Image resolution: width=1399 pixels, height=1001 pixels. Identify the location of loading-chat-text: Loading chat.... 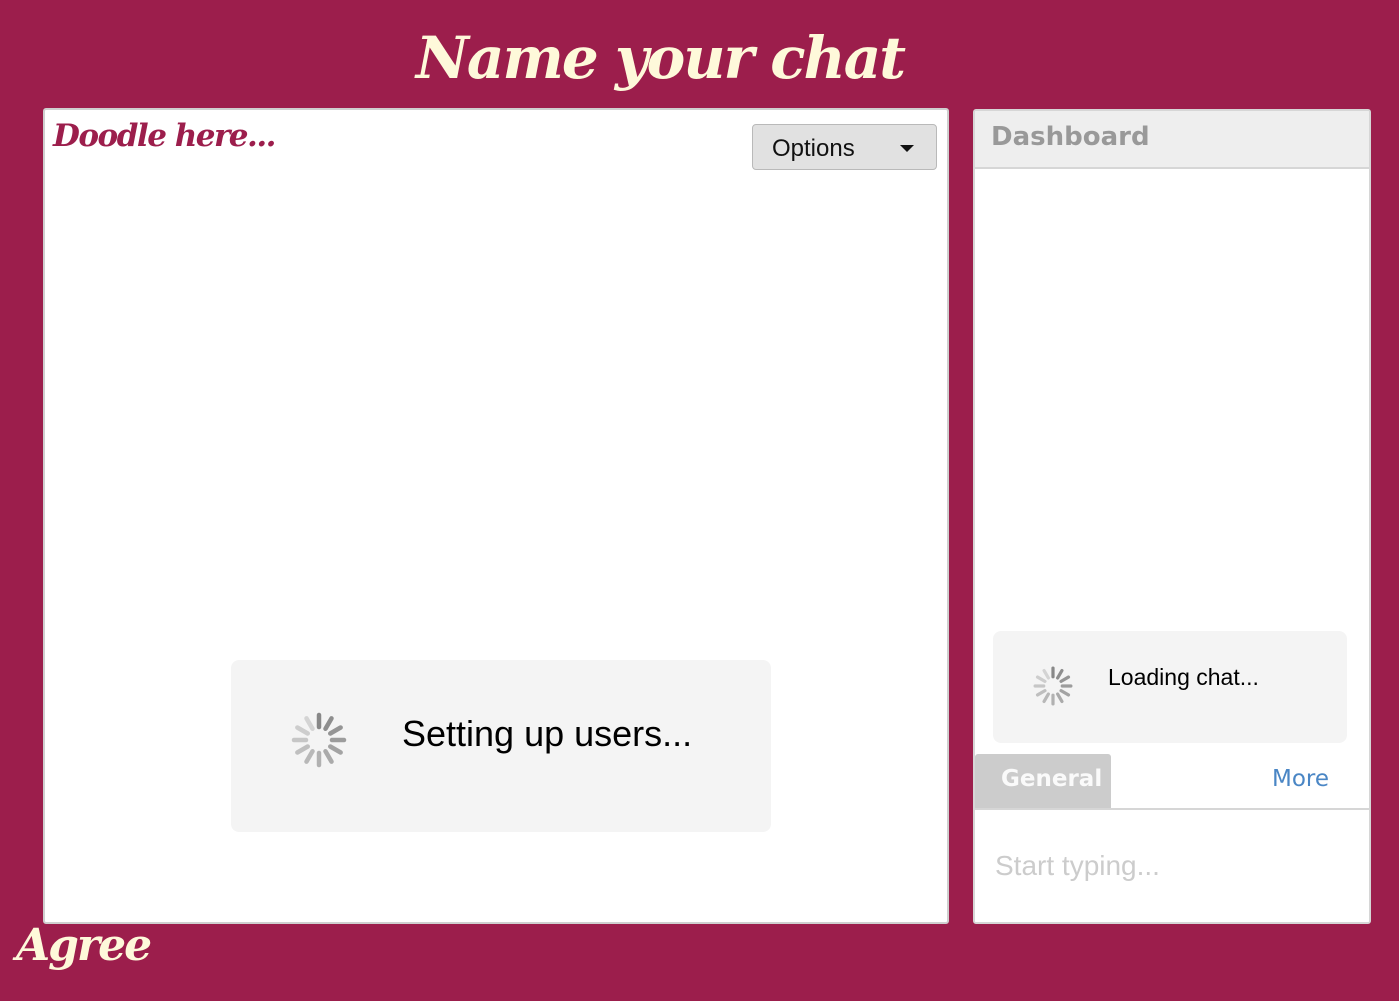
(1183, 677).